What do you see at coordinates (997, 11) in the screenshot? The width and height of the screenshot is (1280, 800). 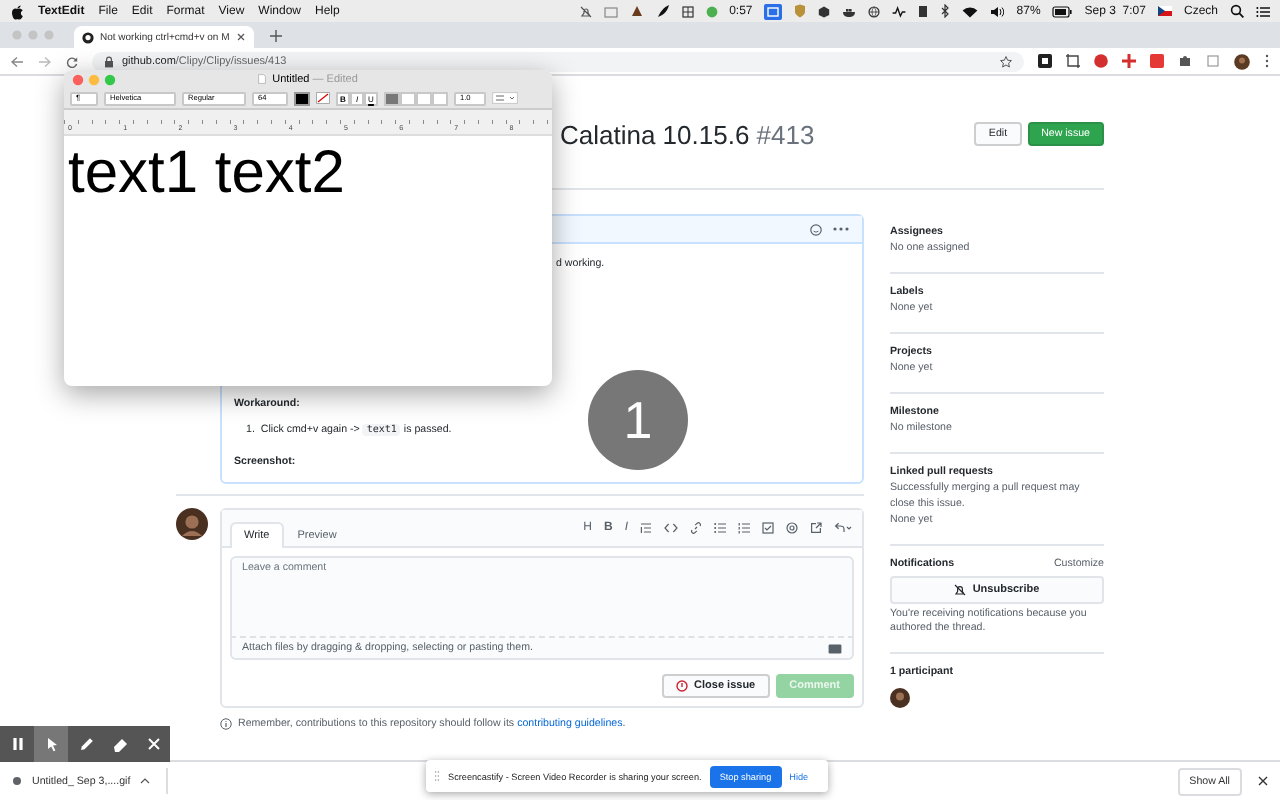 I see `volume-icon` at bounding box center [997, 11].